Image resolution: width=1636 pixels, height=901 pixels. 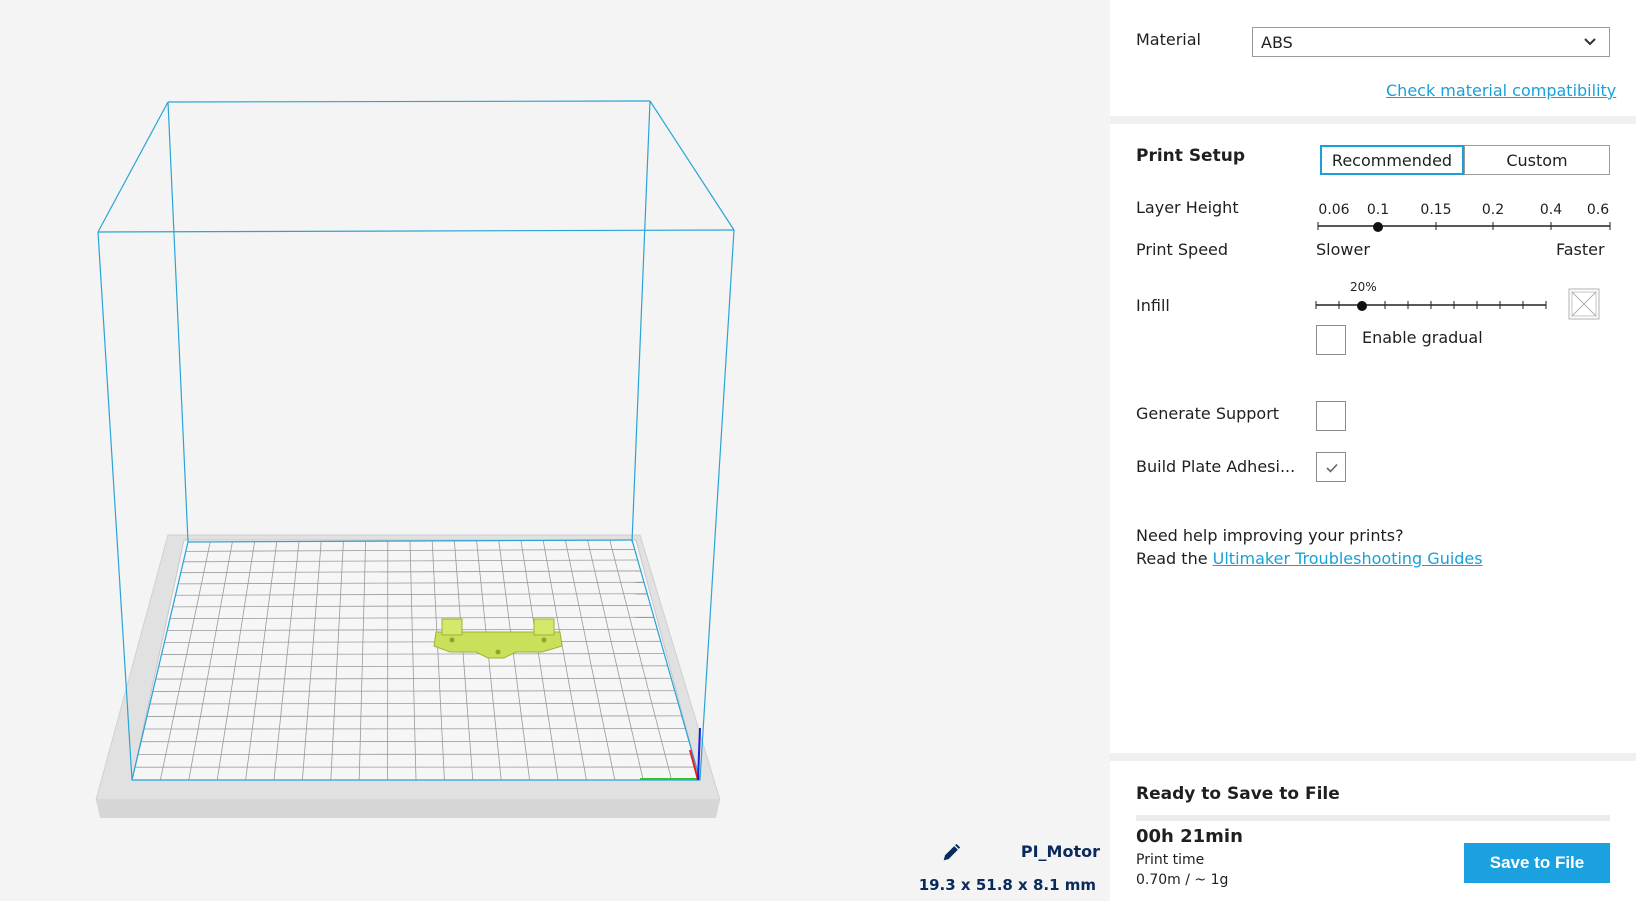 I want to click on print-time-value: 00h 21min, so click(x=1189, y=836).